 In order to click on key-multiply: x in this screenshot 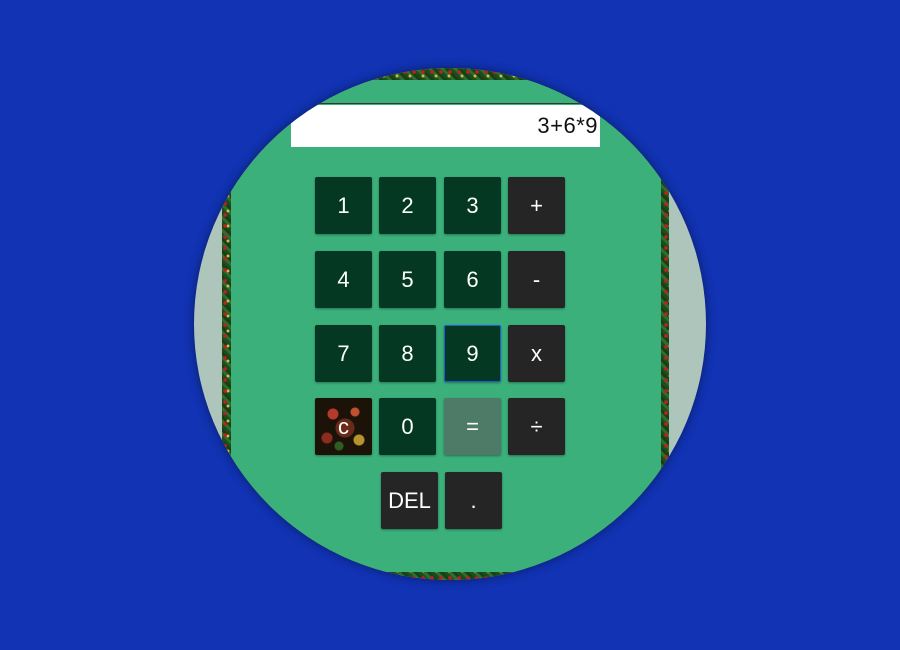, I will do `click(536, 353)`.